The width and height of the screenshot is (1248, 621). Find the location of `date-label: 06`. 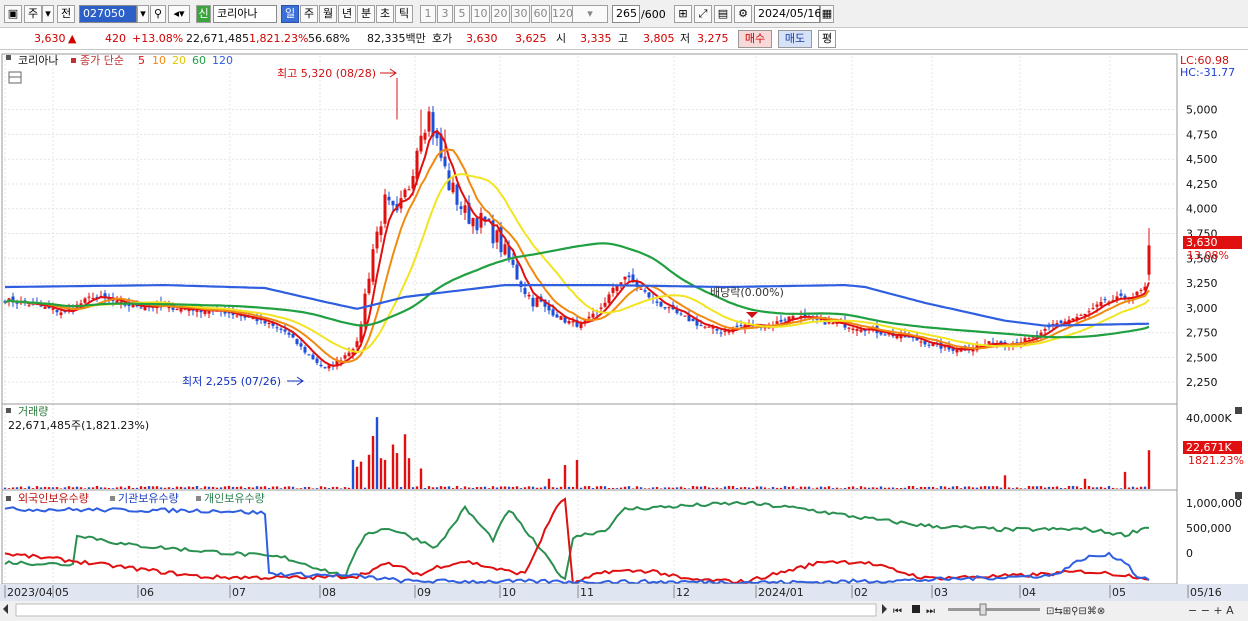

date-label: 06 is located at coordinates (147, 592).